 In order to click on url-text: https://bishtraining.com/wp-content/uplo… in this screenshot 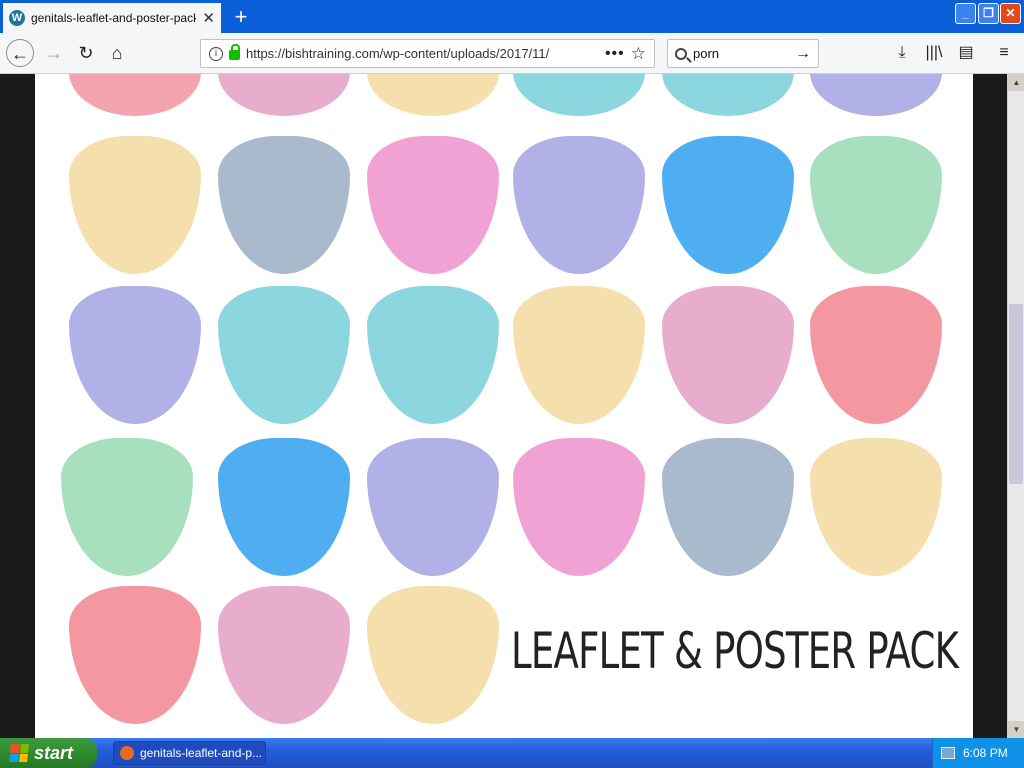, I will do `click(422, 53)`.